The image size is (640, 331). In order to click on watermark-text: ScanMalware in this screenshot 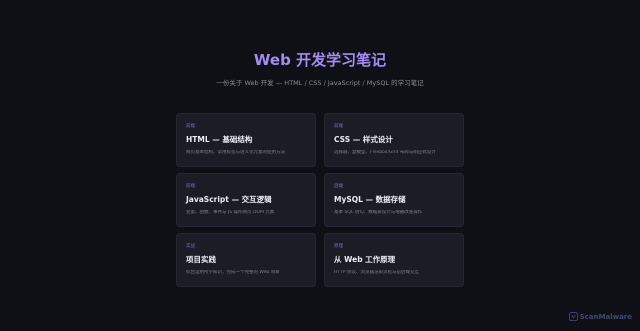, I will do `click(605, 316)`.